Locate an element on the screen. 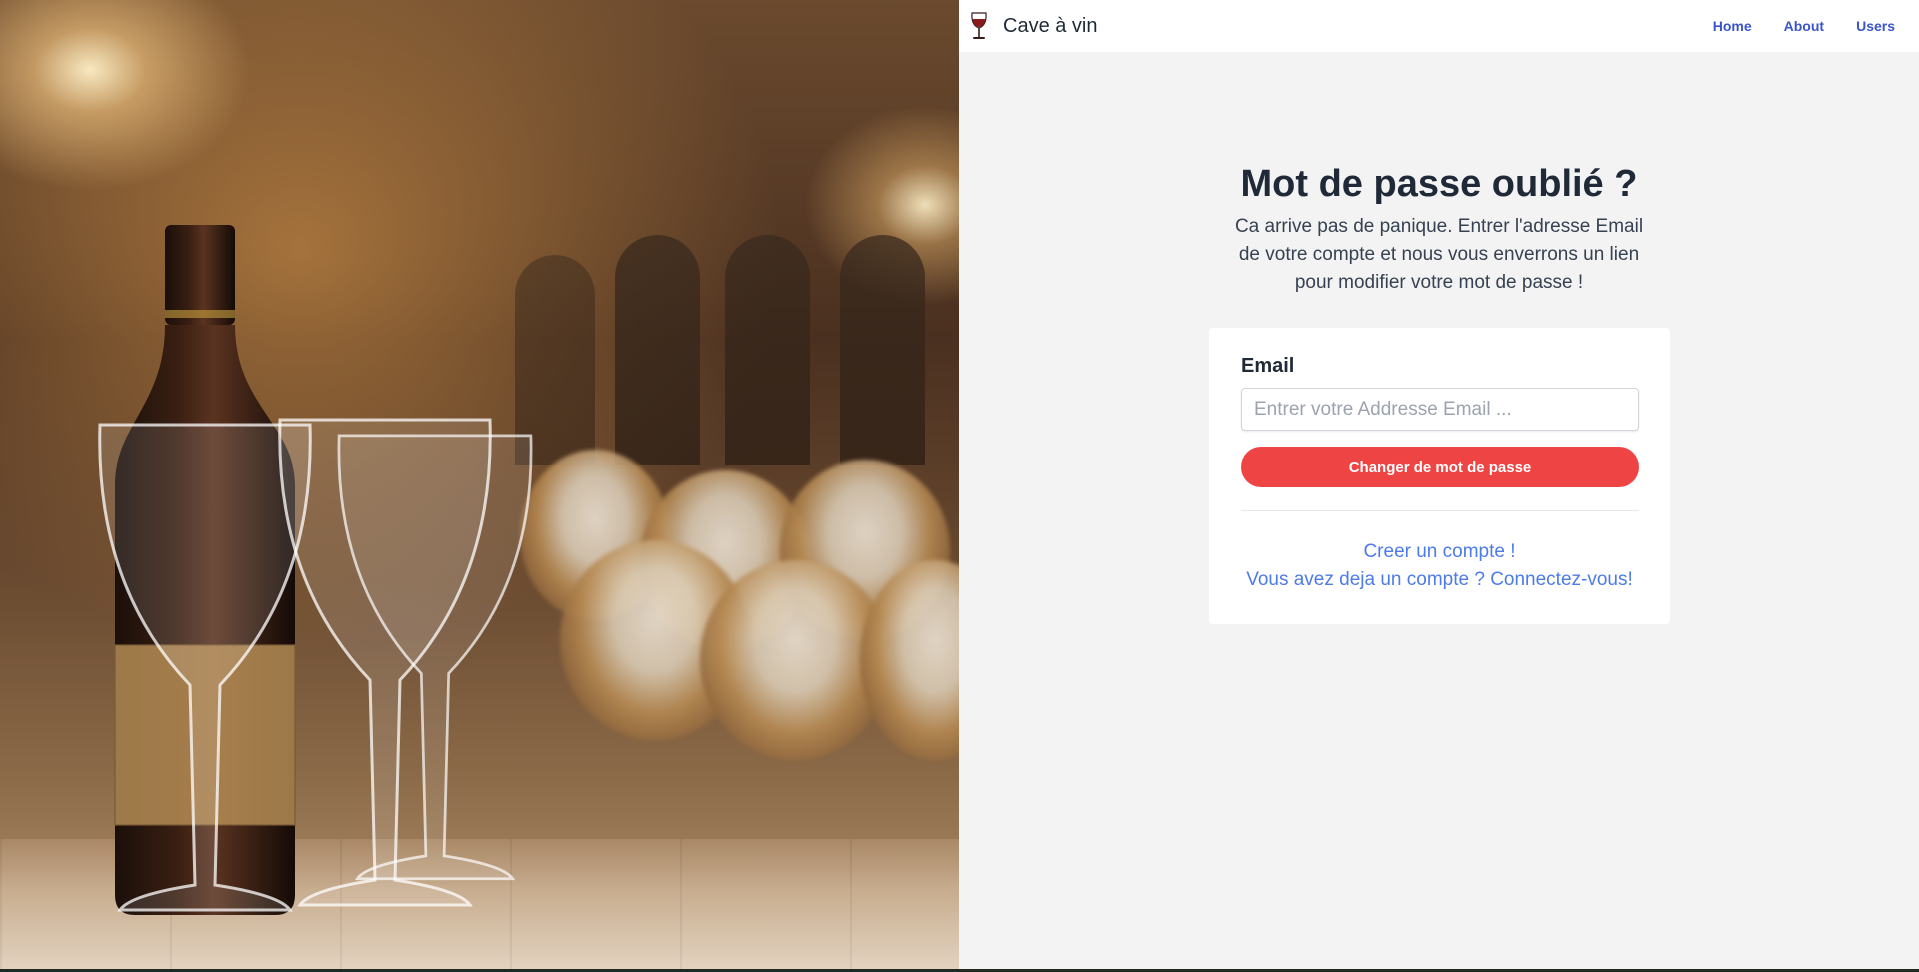 The height and width of the screenshot is (972, 1919). nav-about-link: About is located at coordinates (1804, 26).